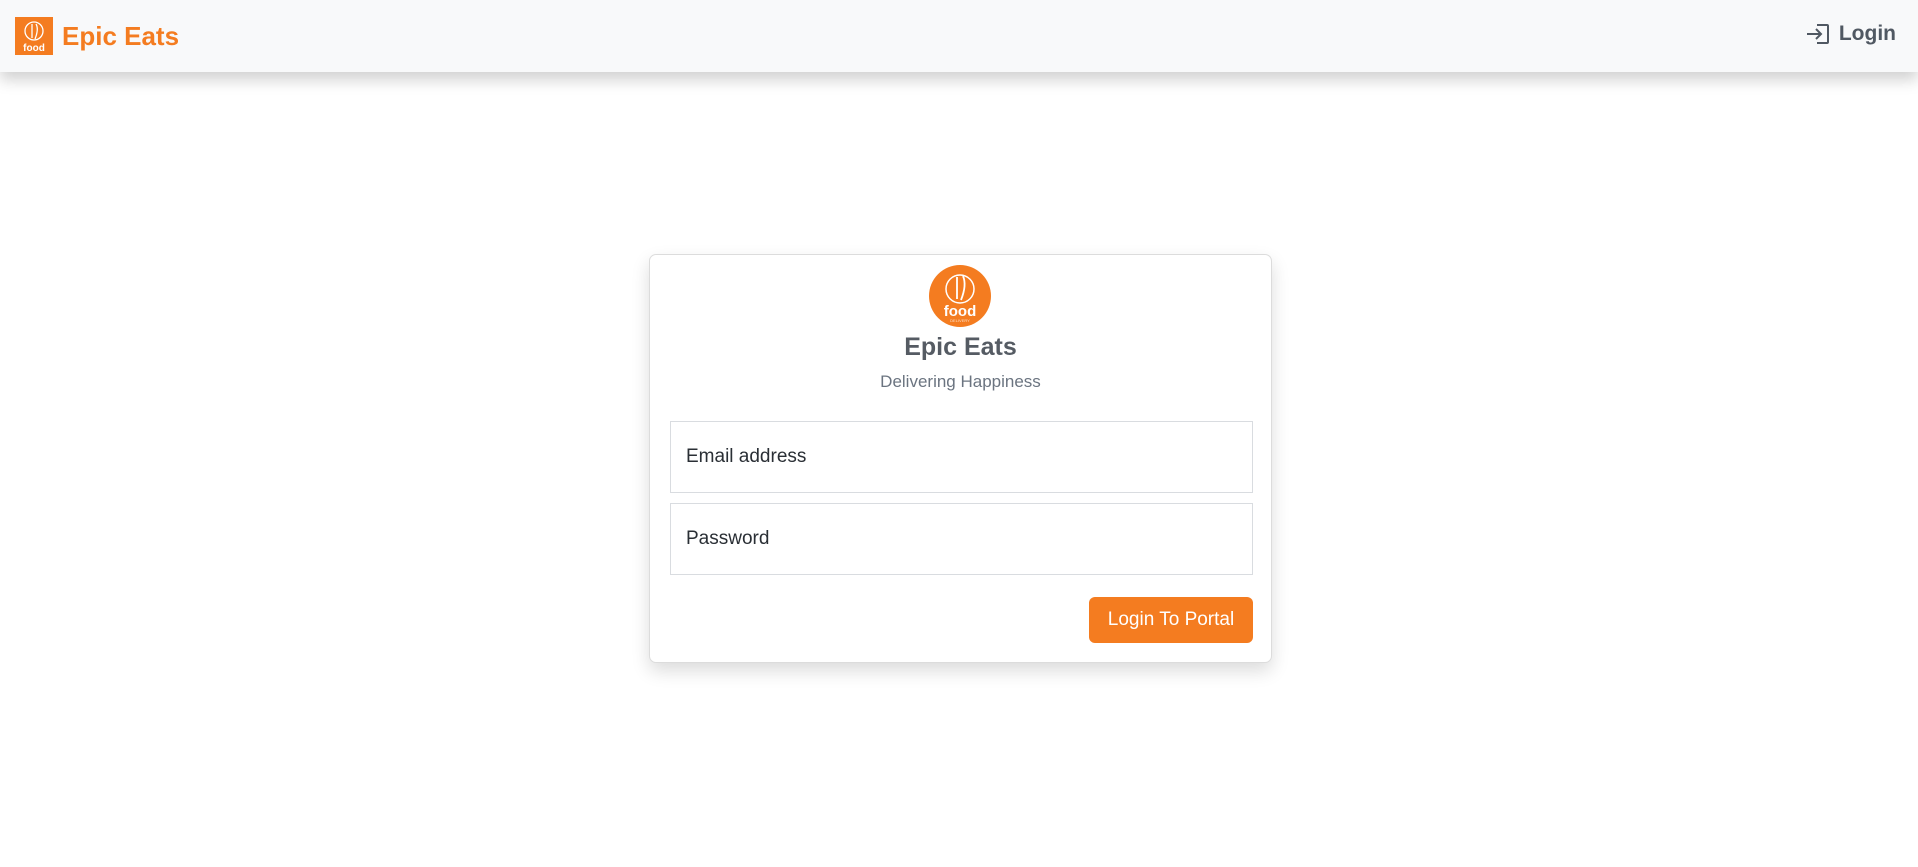  Describe the element at coordinates (1171, 620) in the screenshot. I see `login-to-portal-button: Login To Portal` at that location.